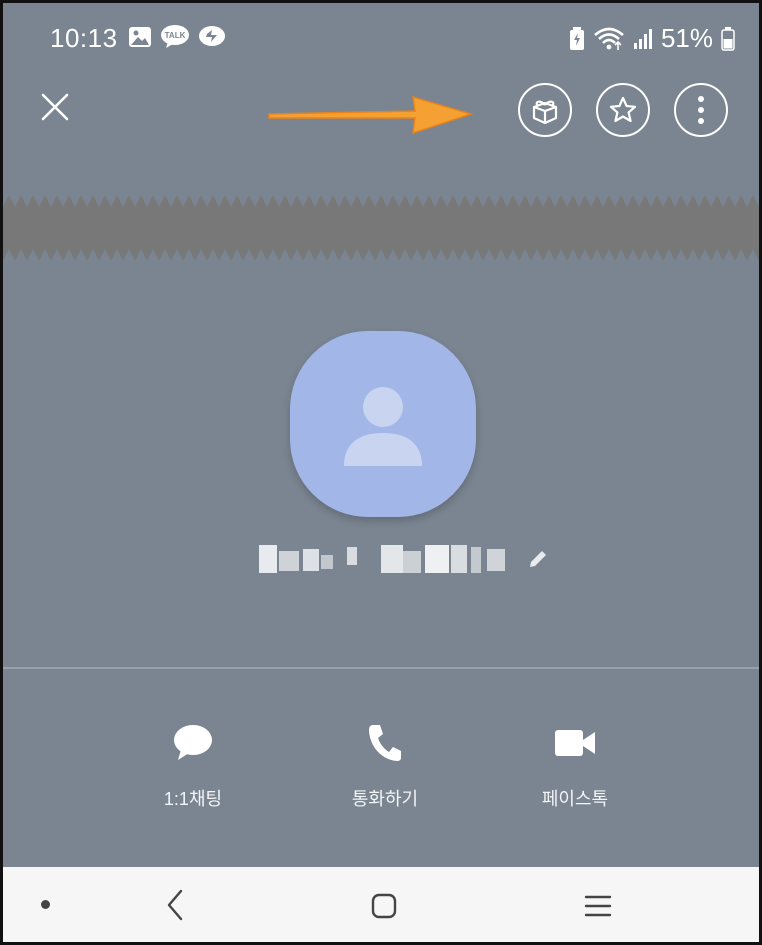 The height and width of the screenshot is (945, 762). What do you see at coordinates (576, 38) in the screenshot?
I see `battery-saver-icon` at bounding box center [576, 38].